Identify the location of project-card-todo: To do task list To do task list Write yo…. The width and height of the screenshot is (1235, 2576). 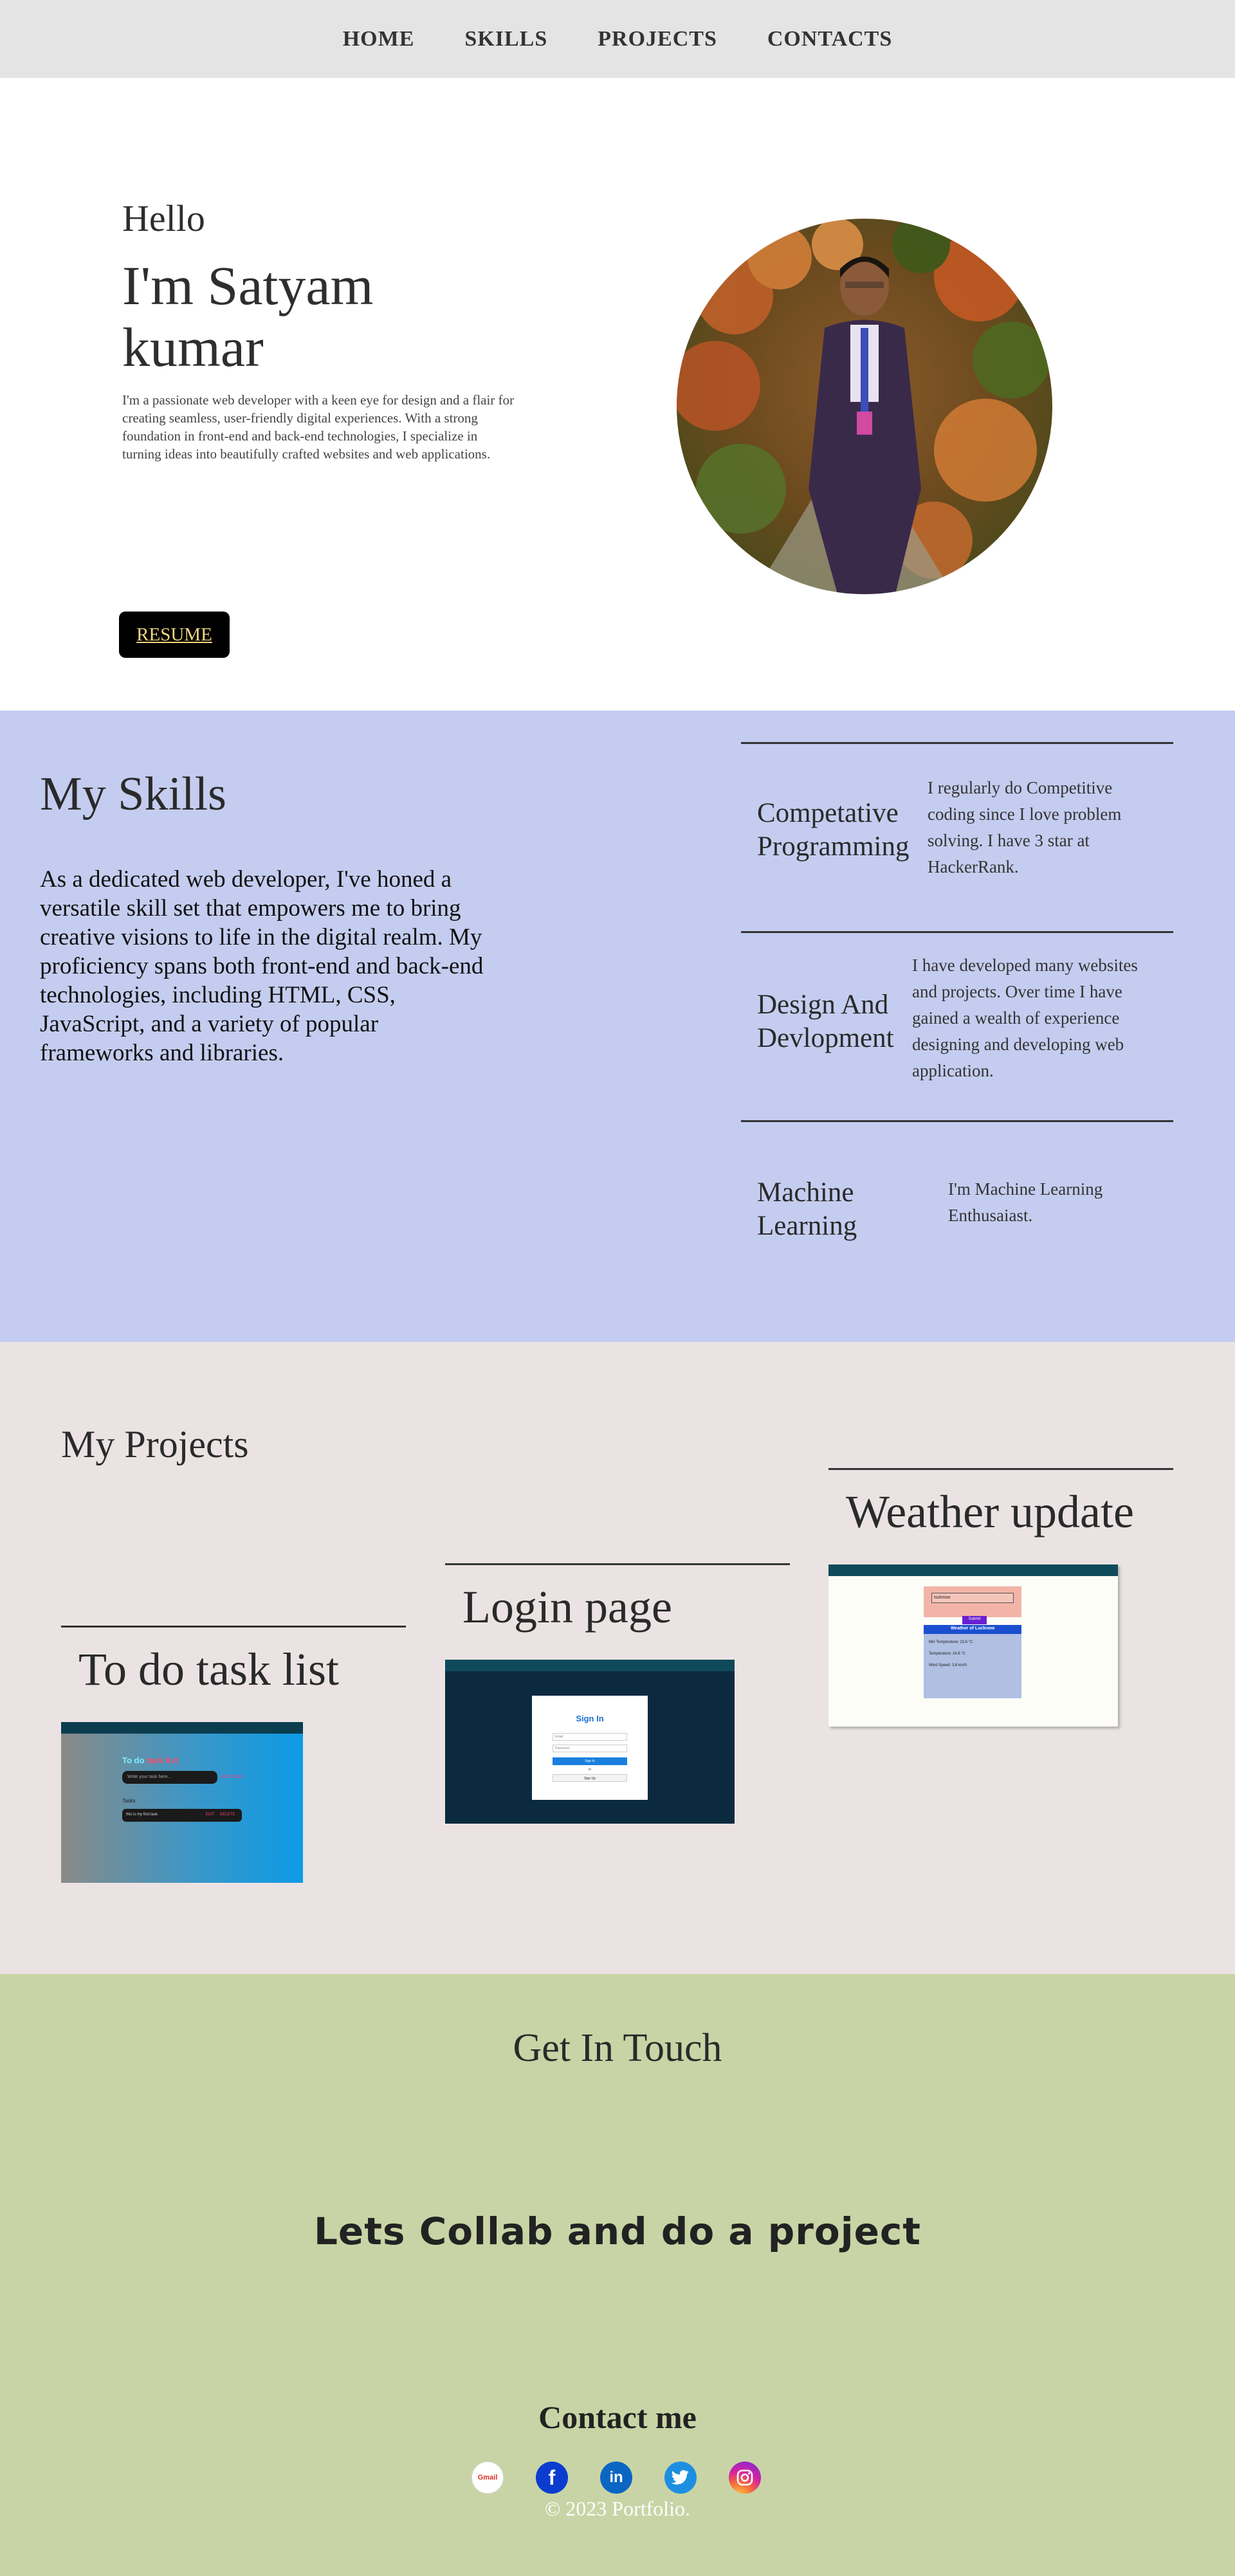
(233, 1761).